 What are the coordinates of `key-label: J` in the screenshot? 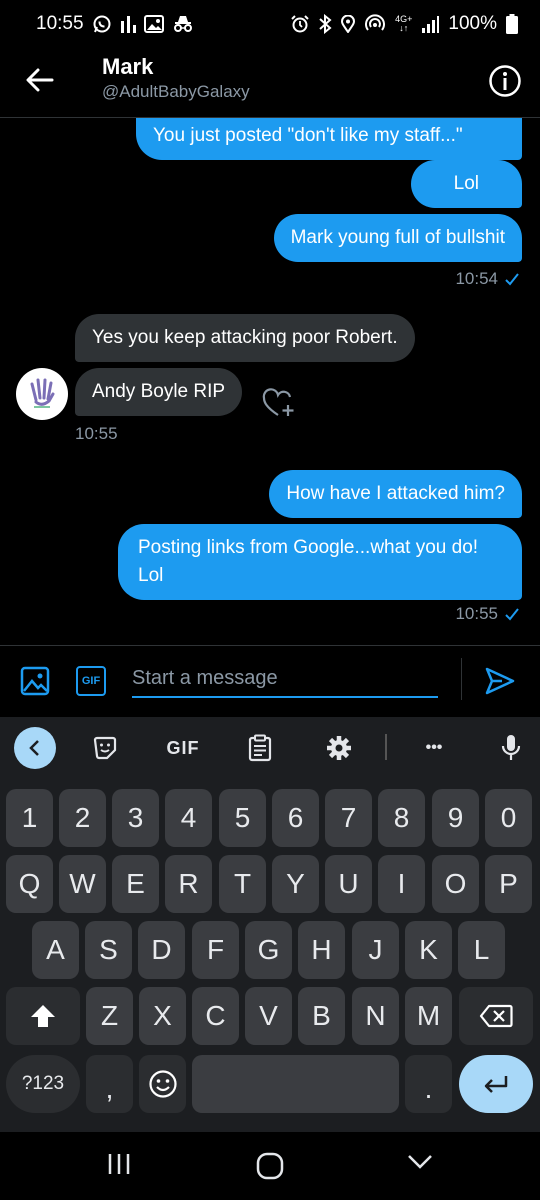 It's located at (375, 949).